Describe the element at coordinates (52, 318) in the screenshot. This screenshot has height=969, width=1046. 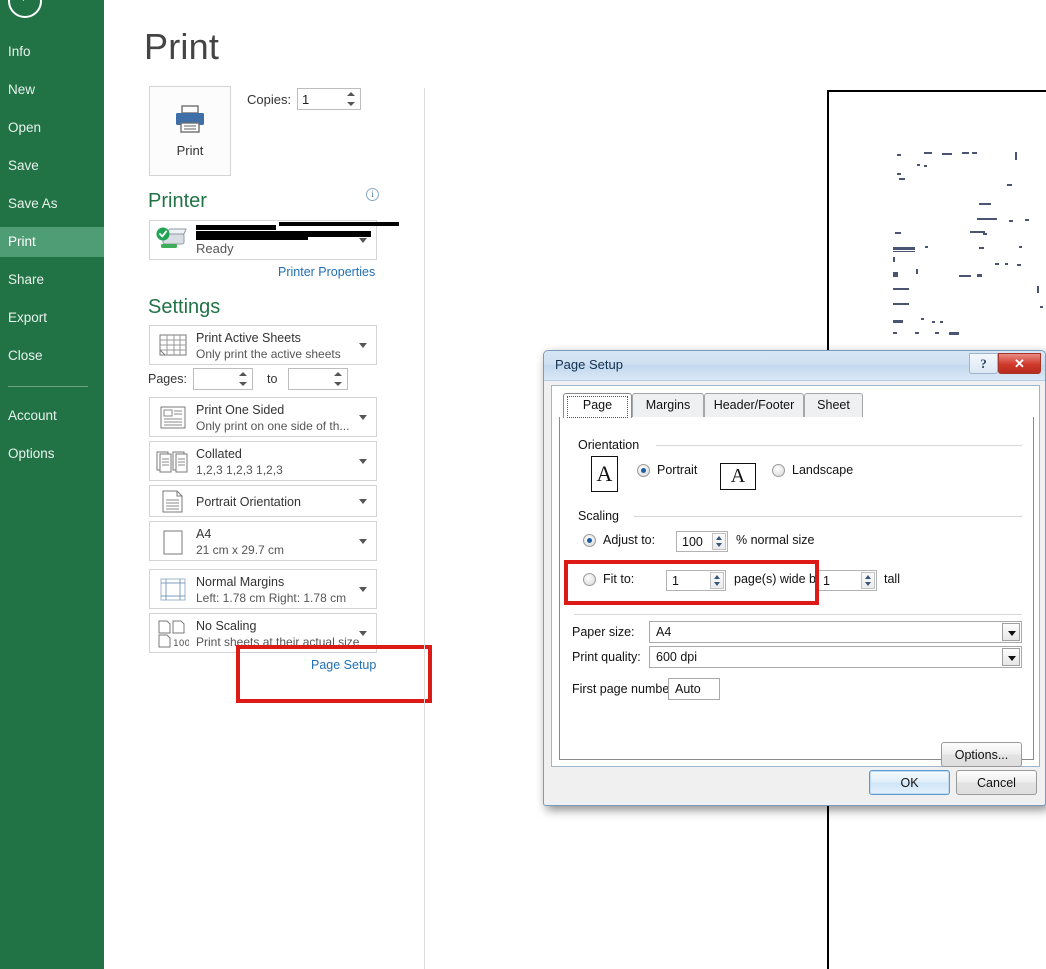
I see `sidebar-item-export: Export` at that location.